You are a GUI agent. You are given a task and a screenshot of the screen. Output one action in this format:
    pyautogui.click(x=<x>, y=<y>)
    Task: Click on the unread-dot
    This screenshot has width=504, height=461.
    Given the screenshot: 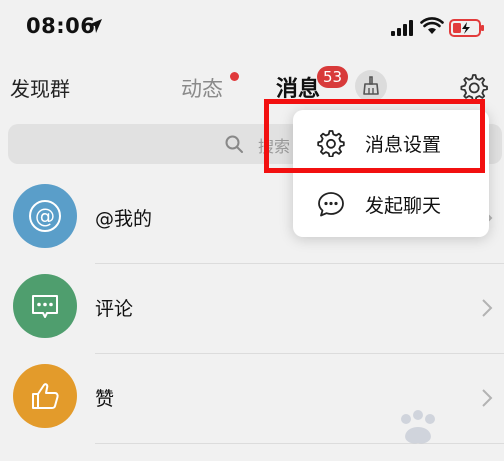 What is the action you would take?
    pyautogui.click(x=234, y=76)
    